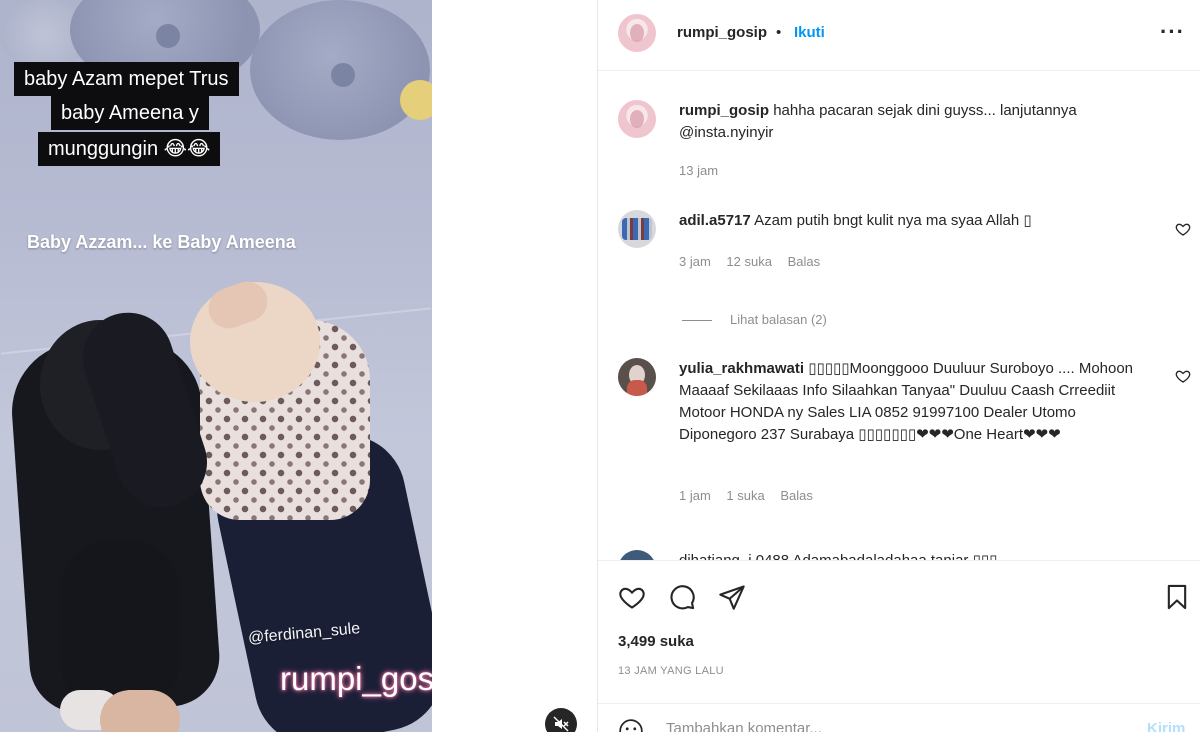 Image resolution: width=1200 pixels, height=732 pixels. I want to click on comment-input, so click(896, 726).